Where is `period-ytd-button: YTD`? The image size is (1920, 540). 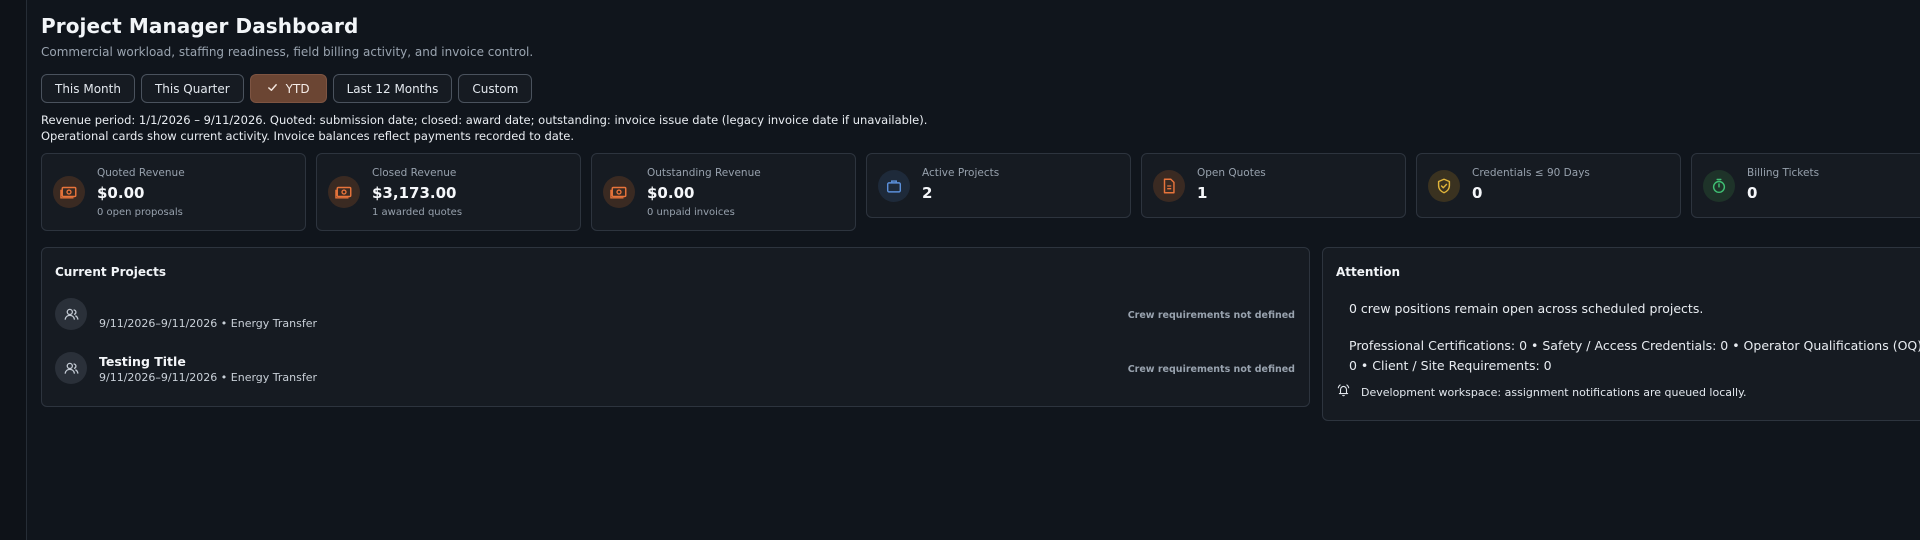
period-ytd-button: YTD is located at coordinates (288, 88).